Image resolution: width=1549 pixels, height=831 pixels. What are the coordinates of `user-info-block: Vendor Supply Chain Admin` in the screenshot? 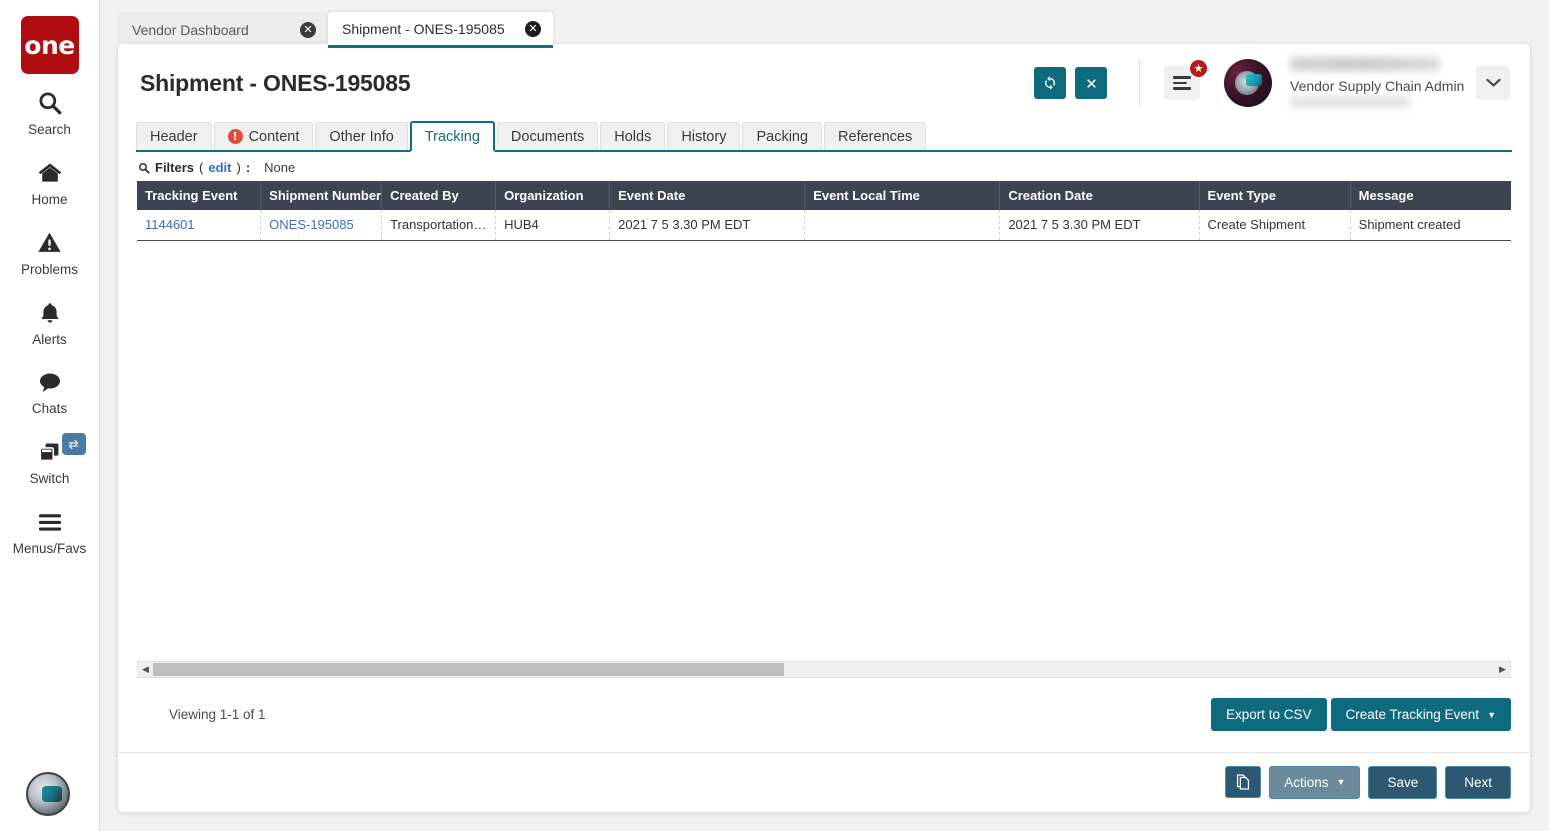 It's located at (1376, 83).